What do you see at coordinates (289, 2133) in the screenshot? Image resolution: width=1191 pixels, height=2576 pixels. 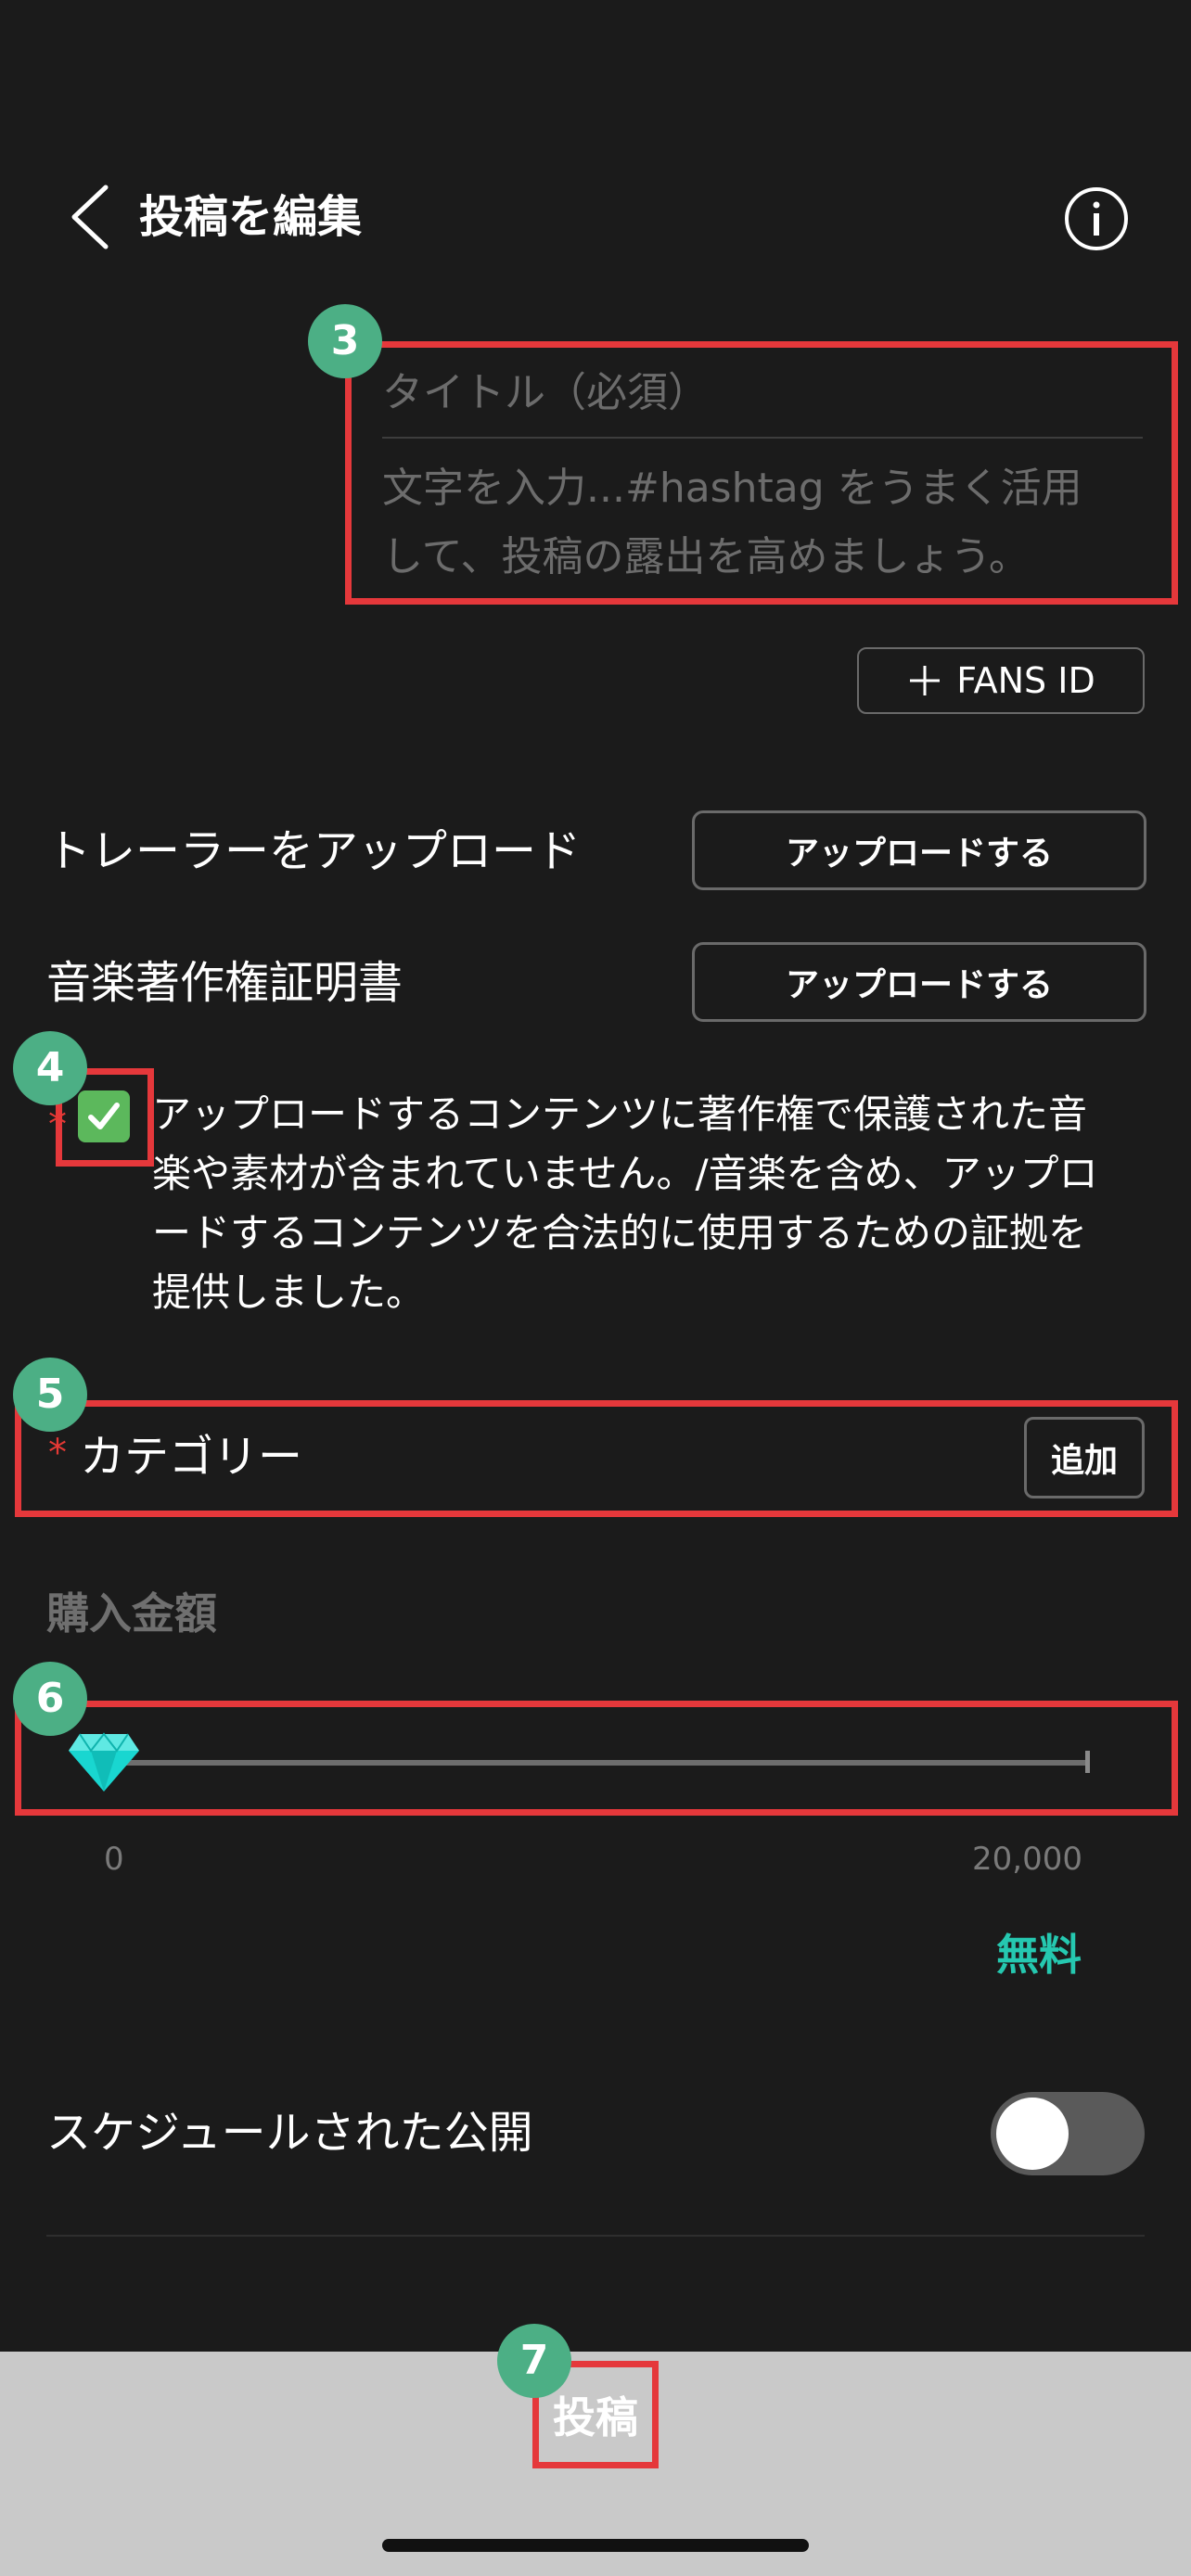 I see `schedule-label: スケジュールされた公開` at bounding box center [289, 2133].